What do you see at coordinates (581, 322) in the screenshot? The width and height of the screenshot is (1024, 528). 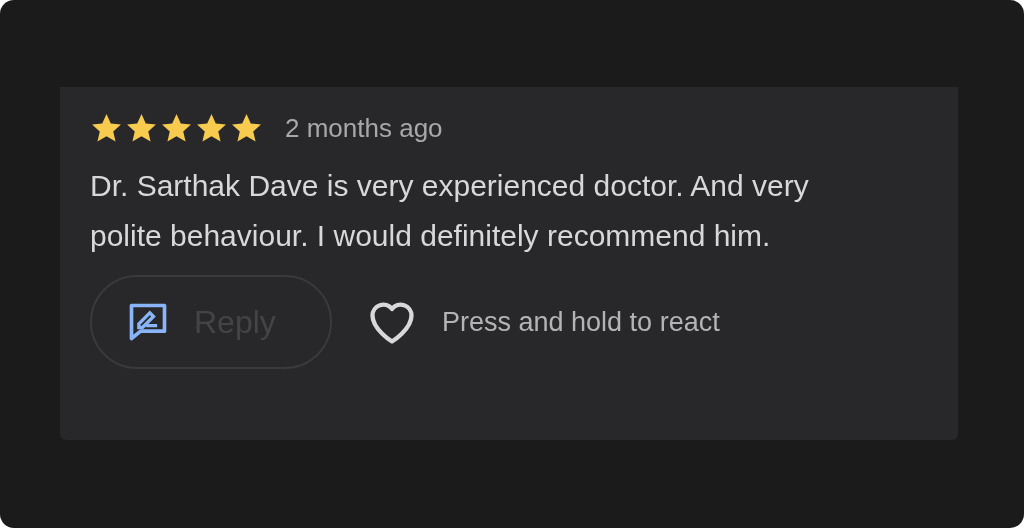 I see `react-hint: Press and hold to react` at bounding box center [581, 322].